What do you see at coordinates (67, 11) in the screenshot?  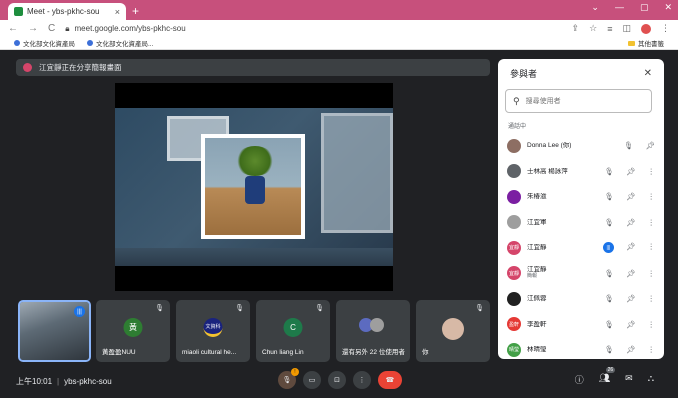 I see `browser-tab: Meet - ybs-pkhc-sou ×` at bounding box center [67, 11].